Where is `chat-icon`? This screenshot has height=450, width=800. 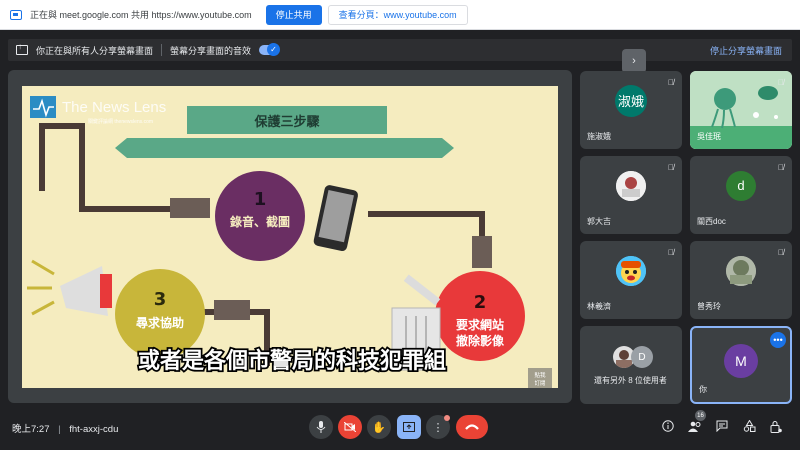 chat-icon is located at coordinates (722, 426).